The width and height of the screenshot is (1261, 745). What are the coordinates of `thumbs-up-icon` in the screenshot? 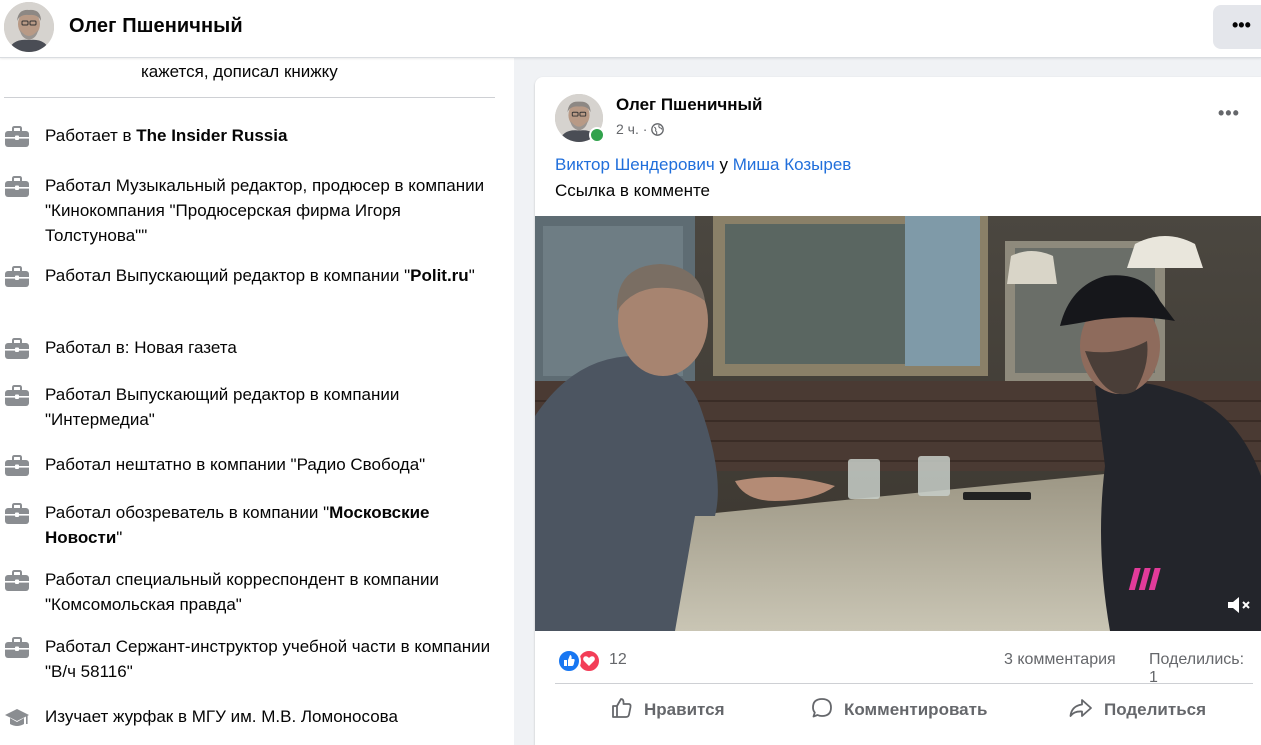 It's located at (627, 710).